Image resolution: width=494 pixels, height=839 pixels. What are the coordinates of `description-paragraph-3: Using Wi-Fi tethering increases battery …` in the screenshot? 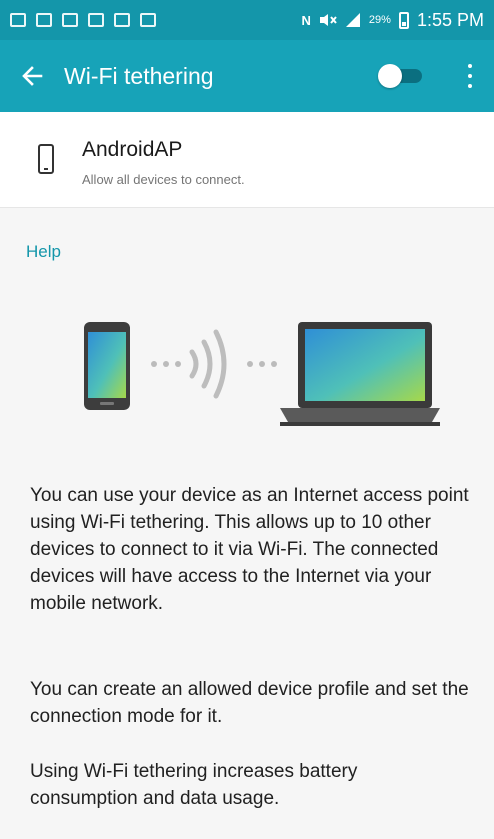 It's located at (194, 785).